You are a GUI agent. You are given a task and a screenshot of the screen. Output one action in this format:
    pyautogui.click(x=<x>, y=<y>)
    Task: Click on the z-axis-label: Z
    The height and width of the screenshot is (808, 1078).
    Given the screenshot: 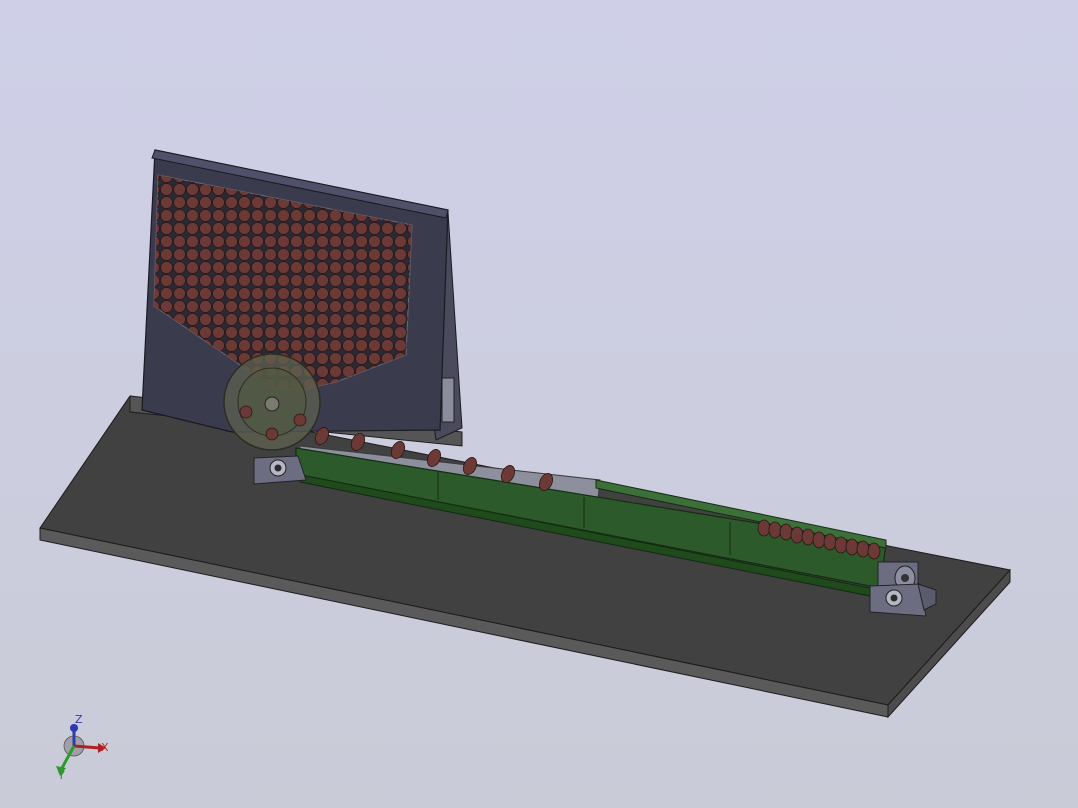 What is the action you would take?
    pyautogui.click(x=79, y=719)
    